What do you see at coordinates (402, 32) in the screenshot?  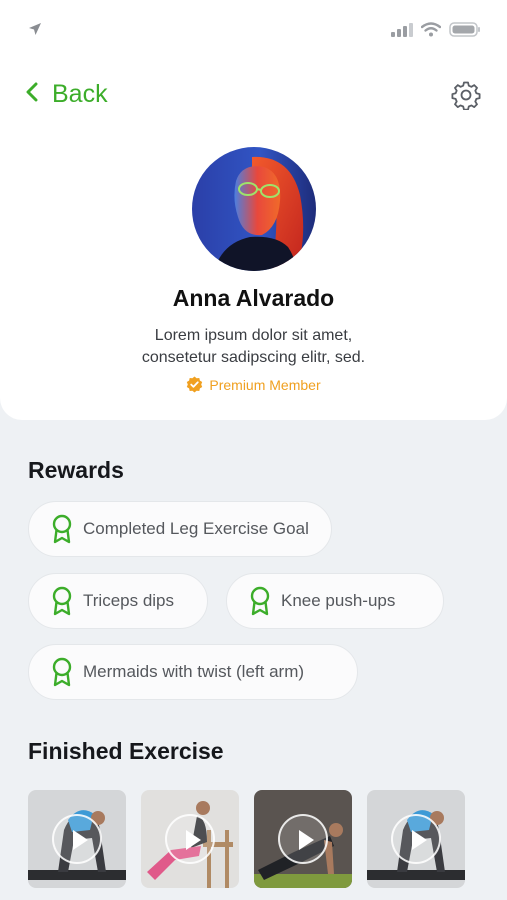 I see `cellular-signal-icon` at bounding box center [402, 32].